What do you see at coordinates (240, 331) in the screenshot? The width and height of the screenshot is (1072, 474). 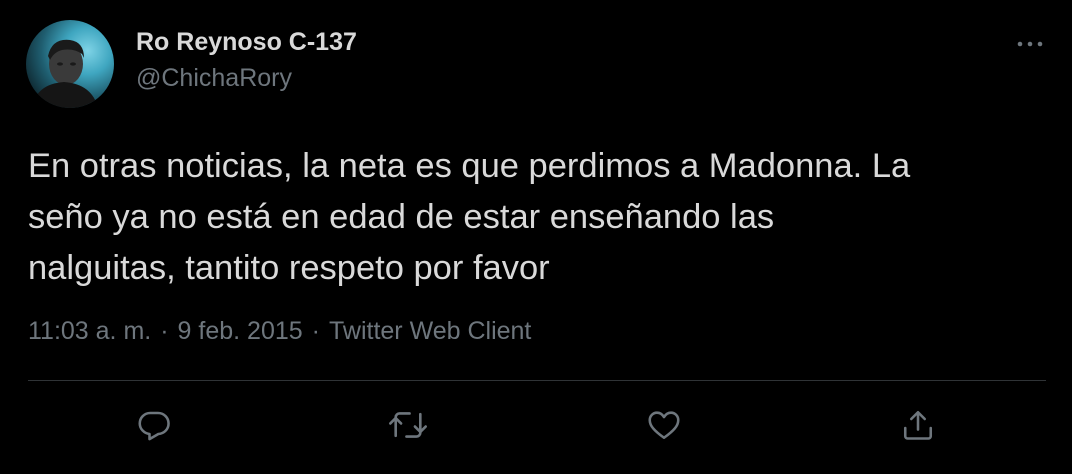 I see `tweet-date: 9 feb. 2015` at bounding box center [240, 331].